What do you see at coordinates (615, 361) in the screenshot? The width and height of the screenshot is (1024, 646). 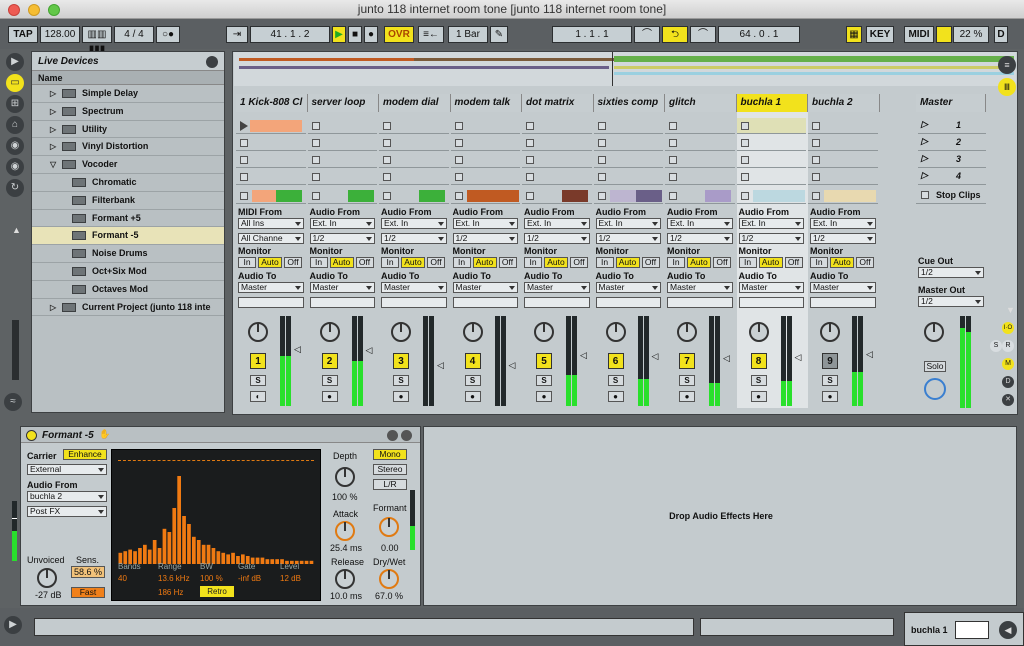 I see `track-activator: 6` at bounding box center [615, 361].